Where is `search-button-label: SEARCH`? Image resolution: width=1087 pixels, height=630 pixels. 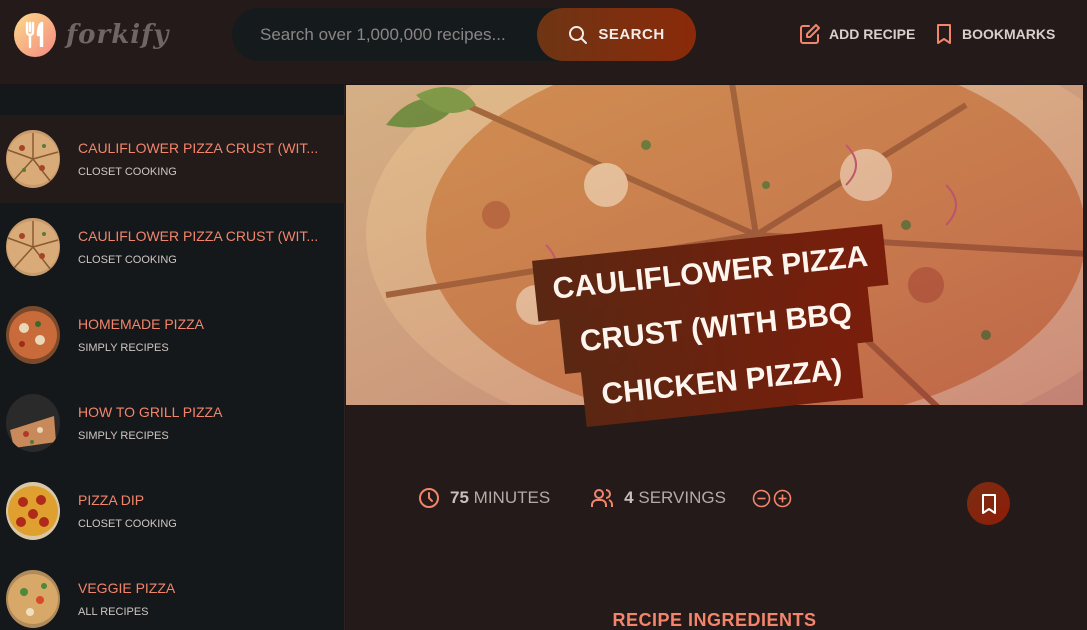
search-button-label: SEARCH is located at coordinates (631, 34).